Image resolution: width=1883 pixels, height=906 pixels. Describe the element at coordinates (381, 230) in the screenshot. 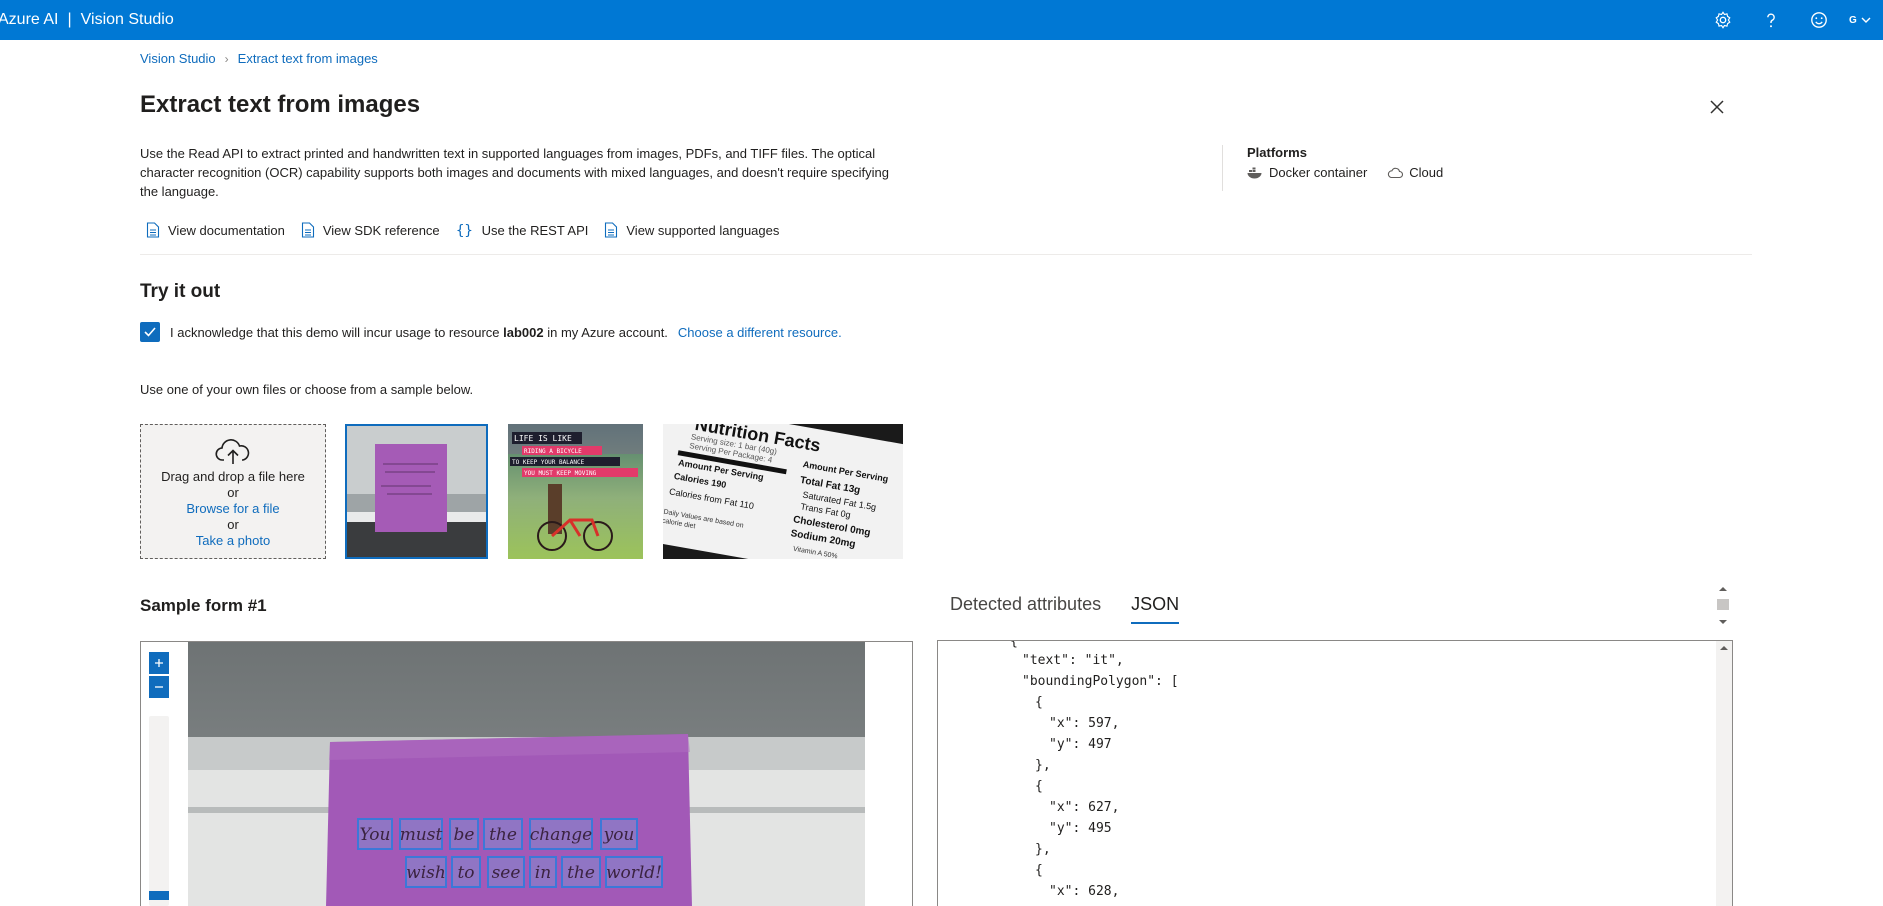

I see `link-label: View SDK reference` at that location.